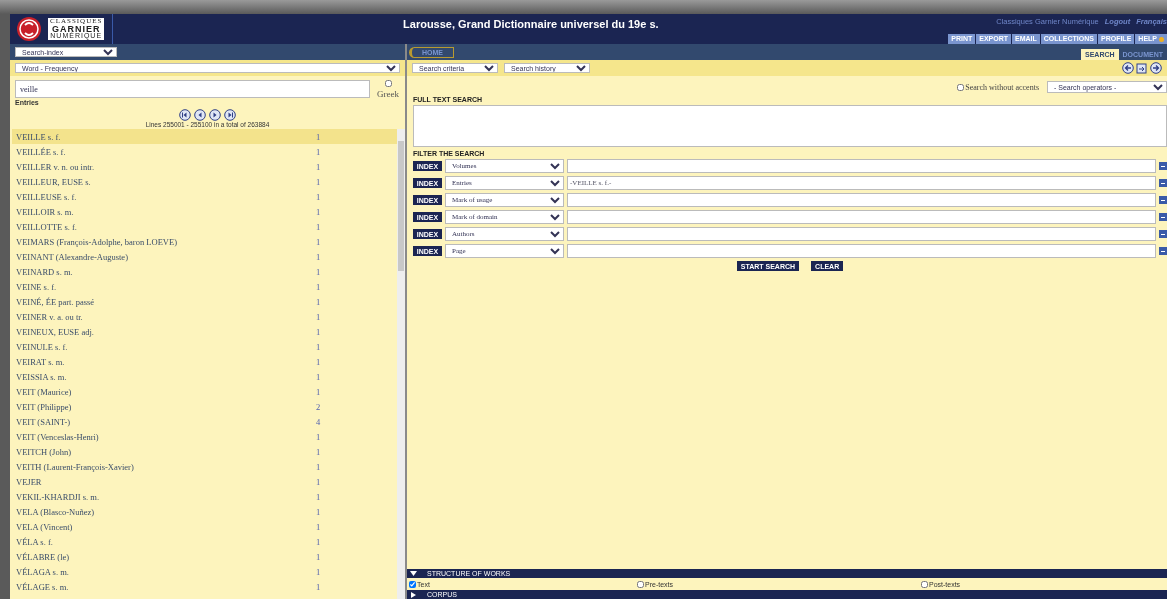 This screenshot has width=1167, height=599. Describe the element at coordinates (43, 571) in the screenshot. I see `entry-term: VÉLAGA s. m.` at that location.